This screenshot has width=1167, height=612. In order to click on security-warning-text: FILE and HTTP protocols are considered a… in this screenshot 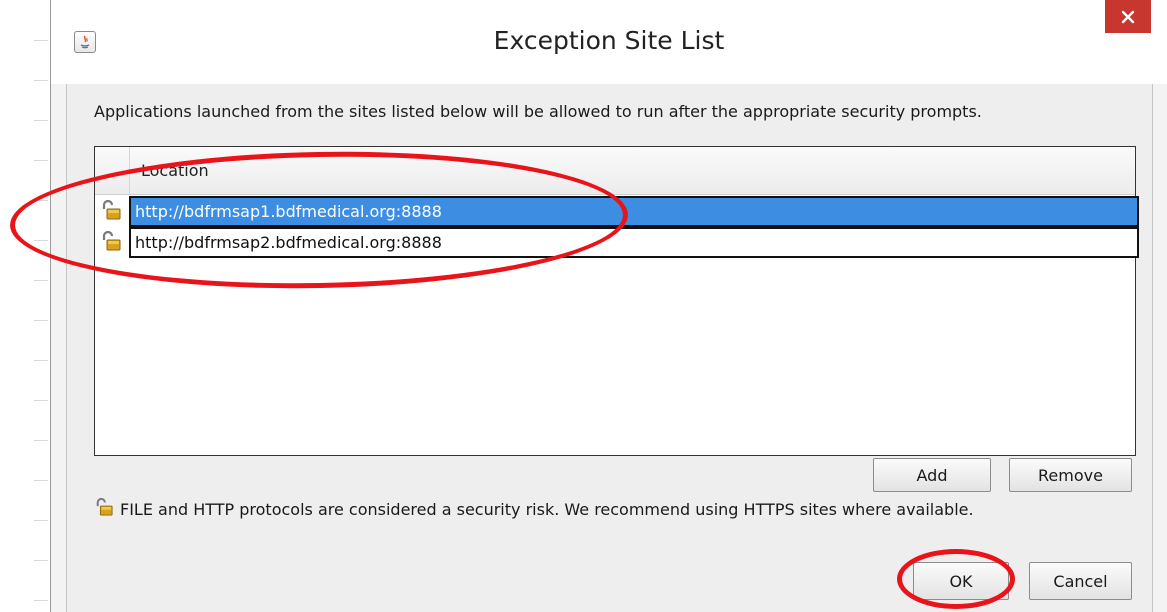, I will do `click(547, 509)`.